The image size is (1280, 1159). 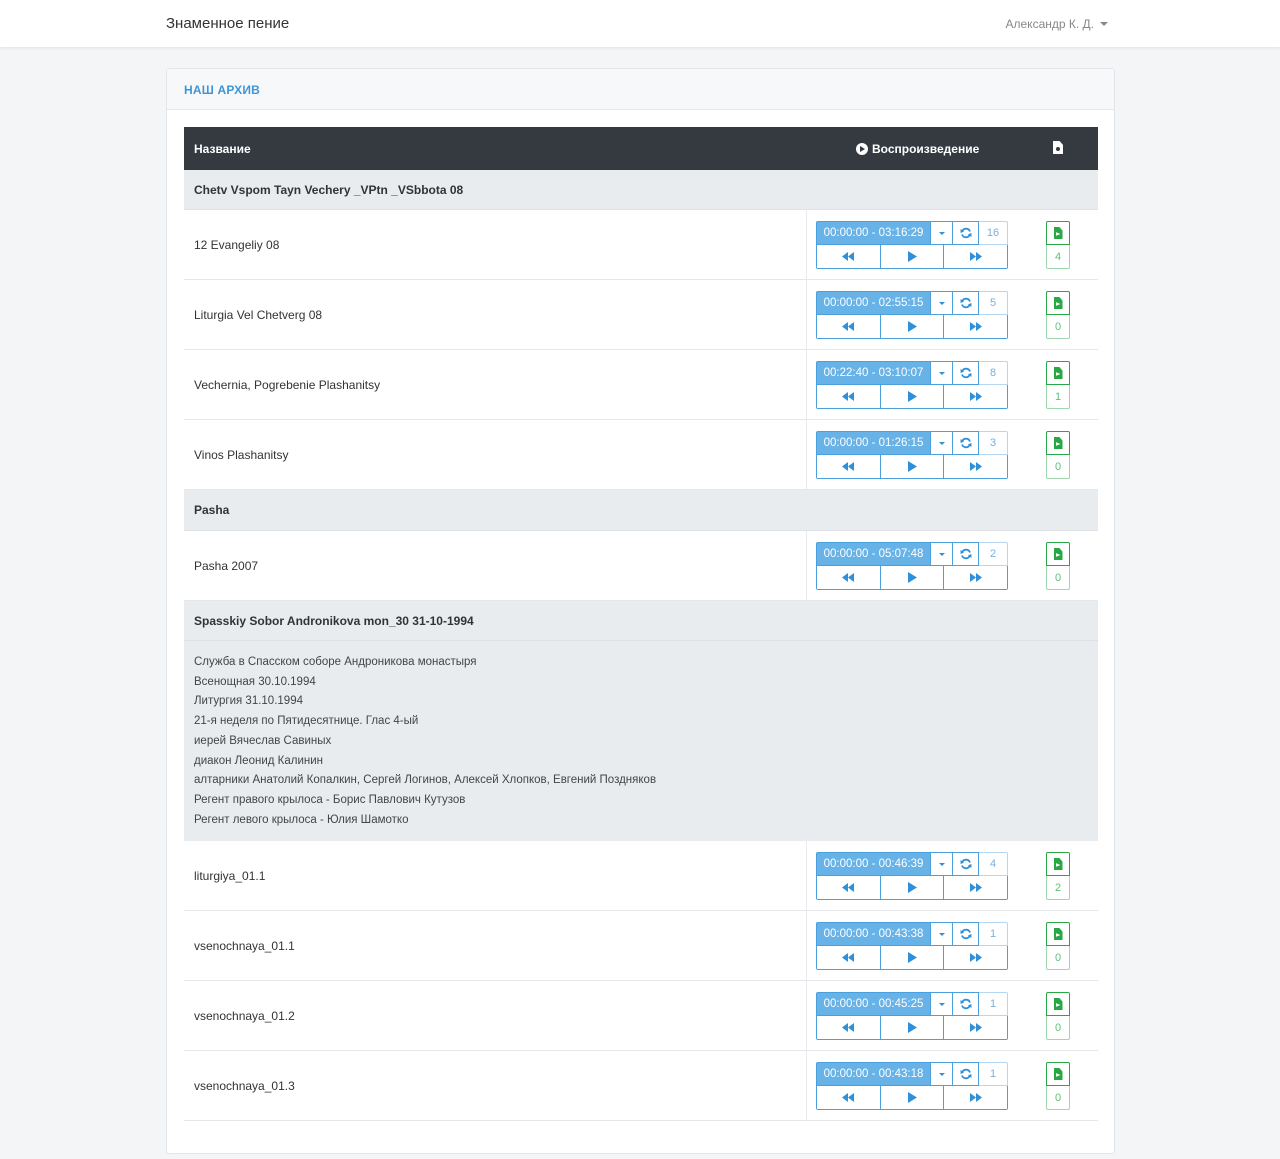 What do you see at coordinates (244, 1016) in the screenshot?
I see `track-name: vsenochnaya_01.2` at bounding box center [244, 1016].